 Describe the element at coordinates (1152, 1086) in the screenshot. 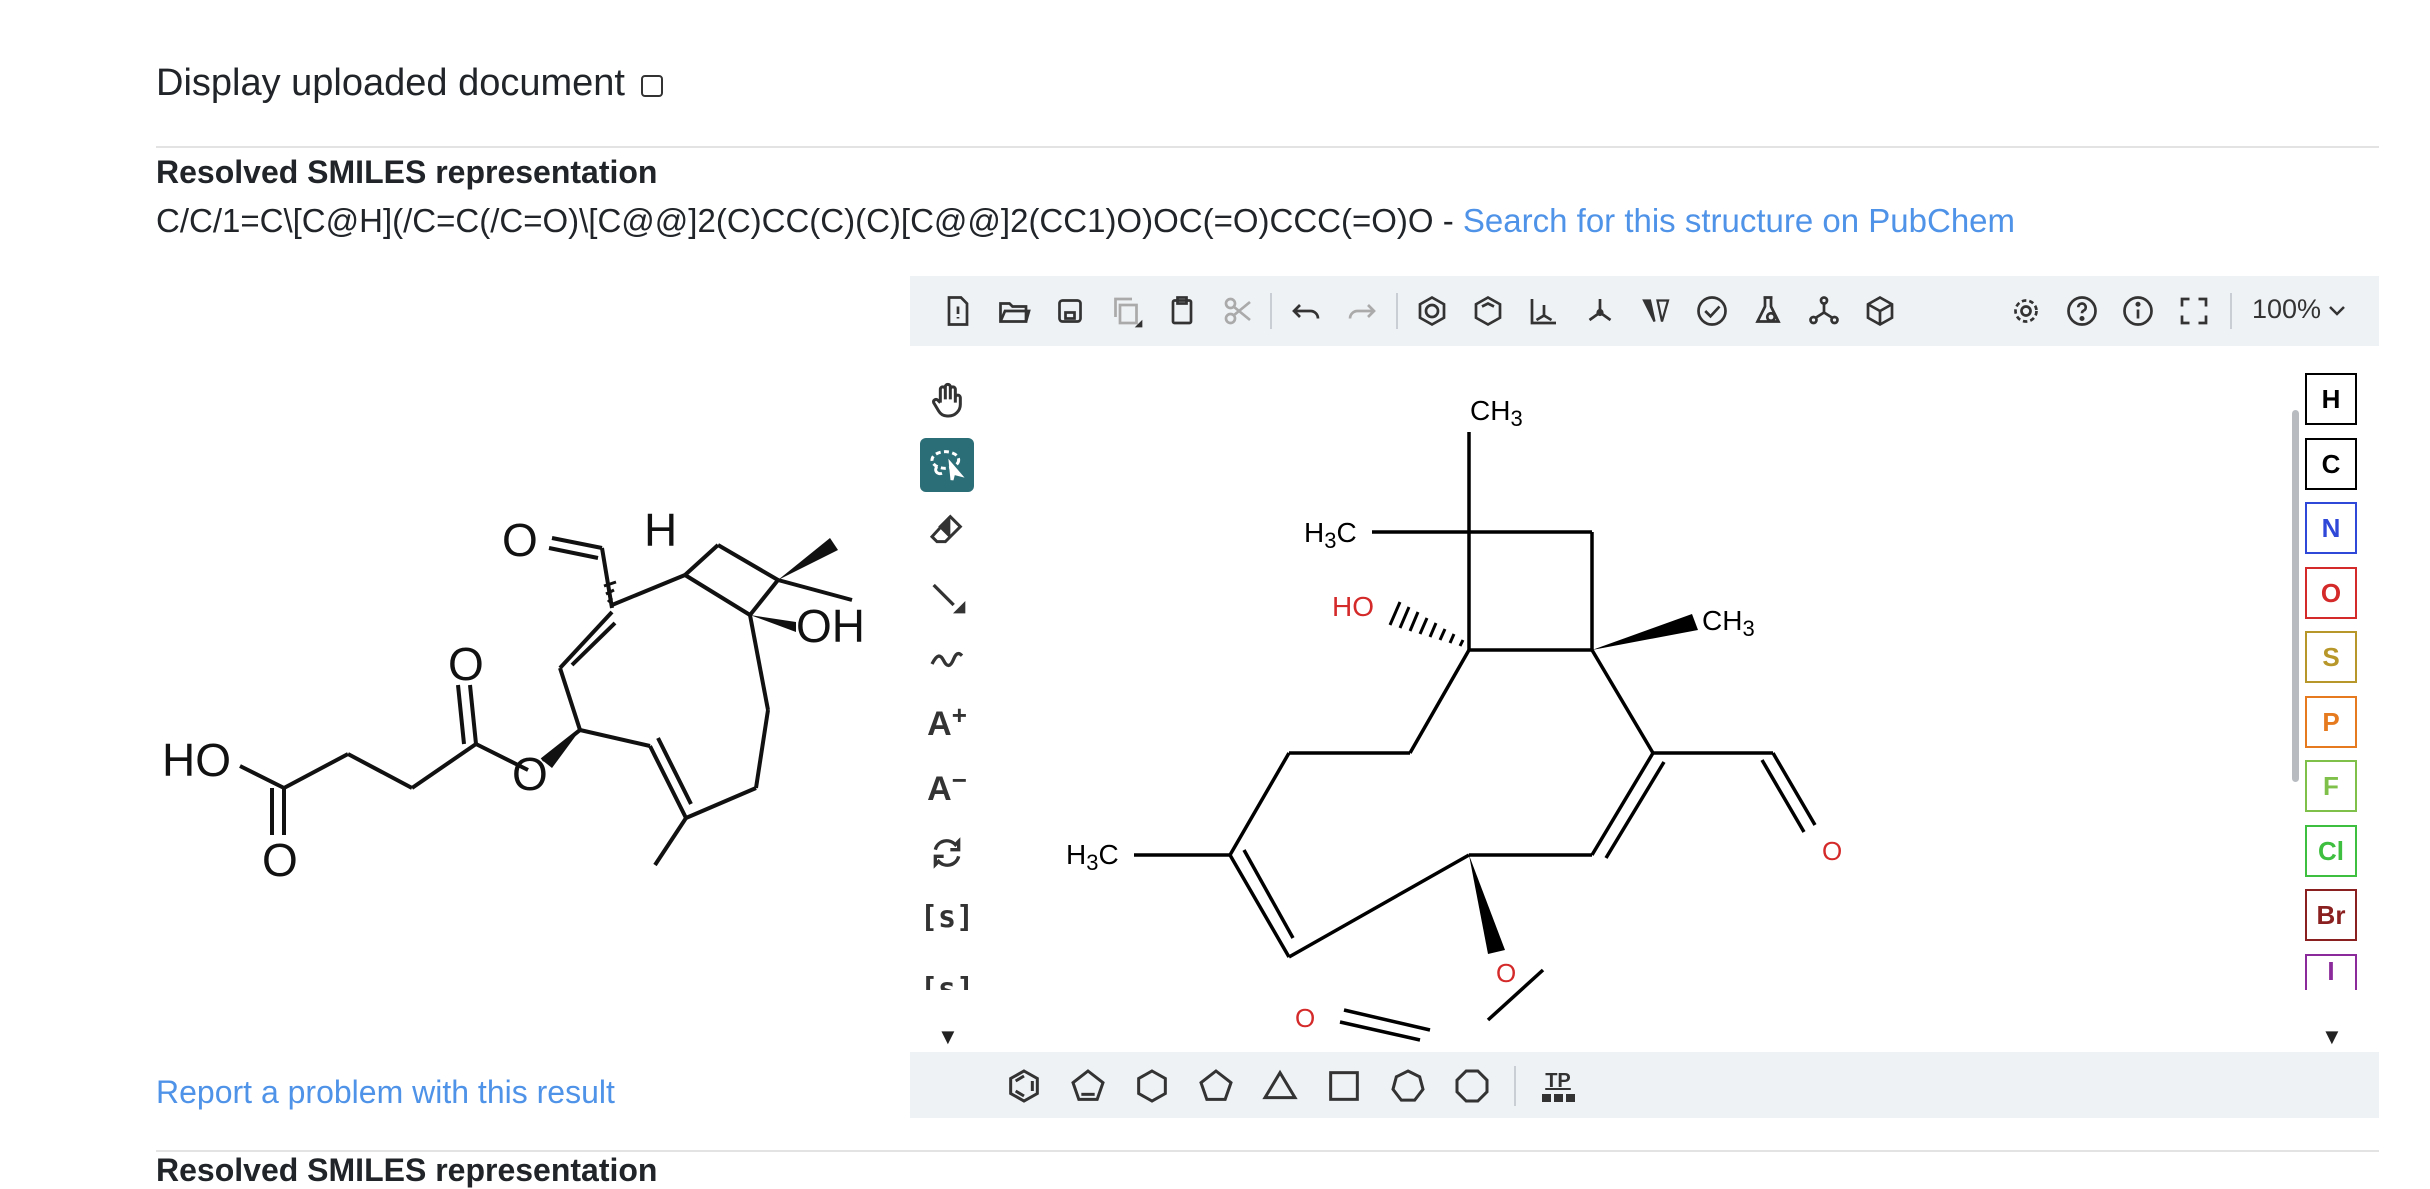

I see `cyclohexane-template-icon` at that location.